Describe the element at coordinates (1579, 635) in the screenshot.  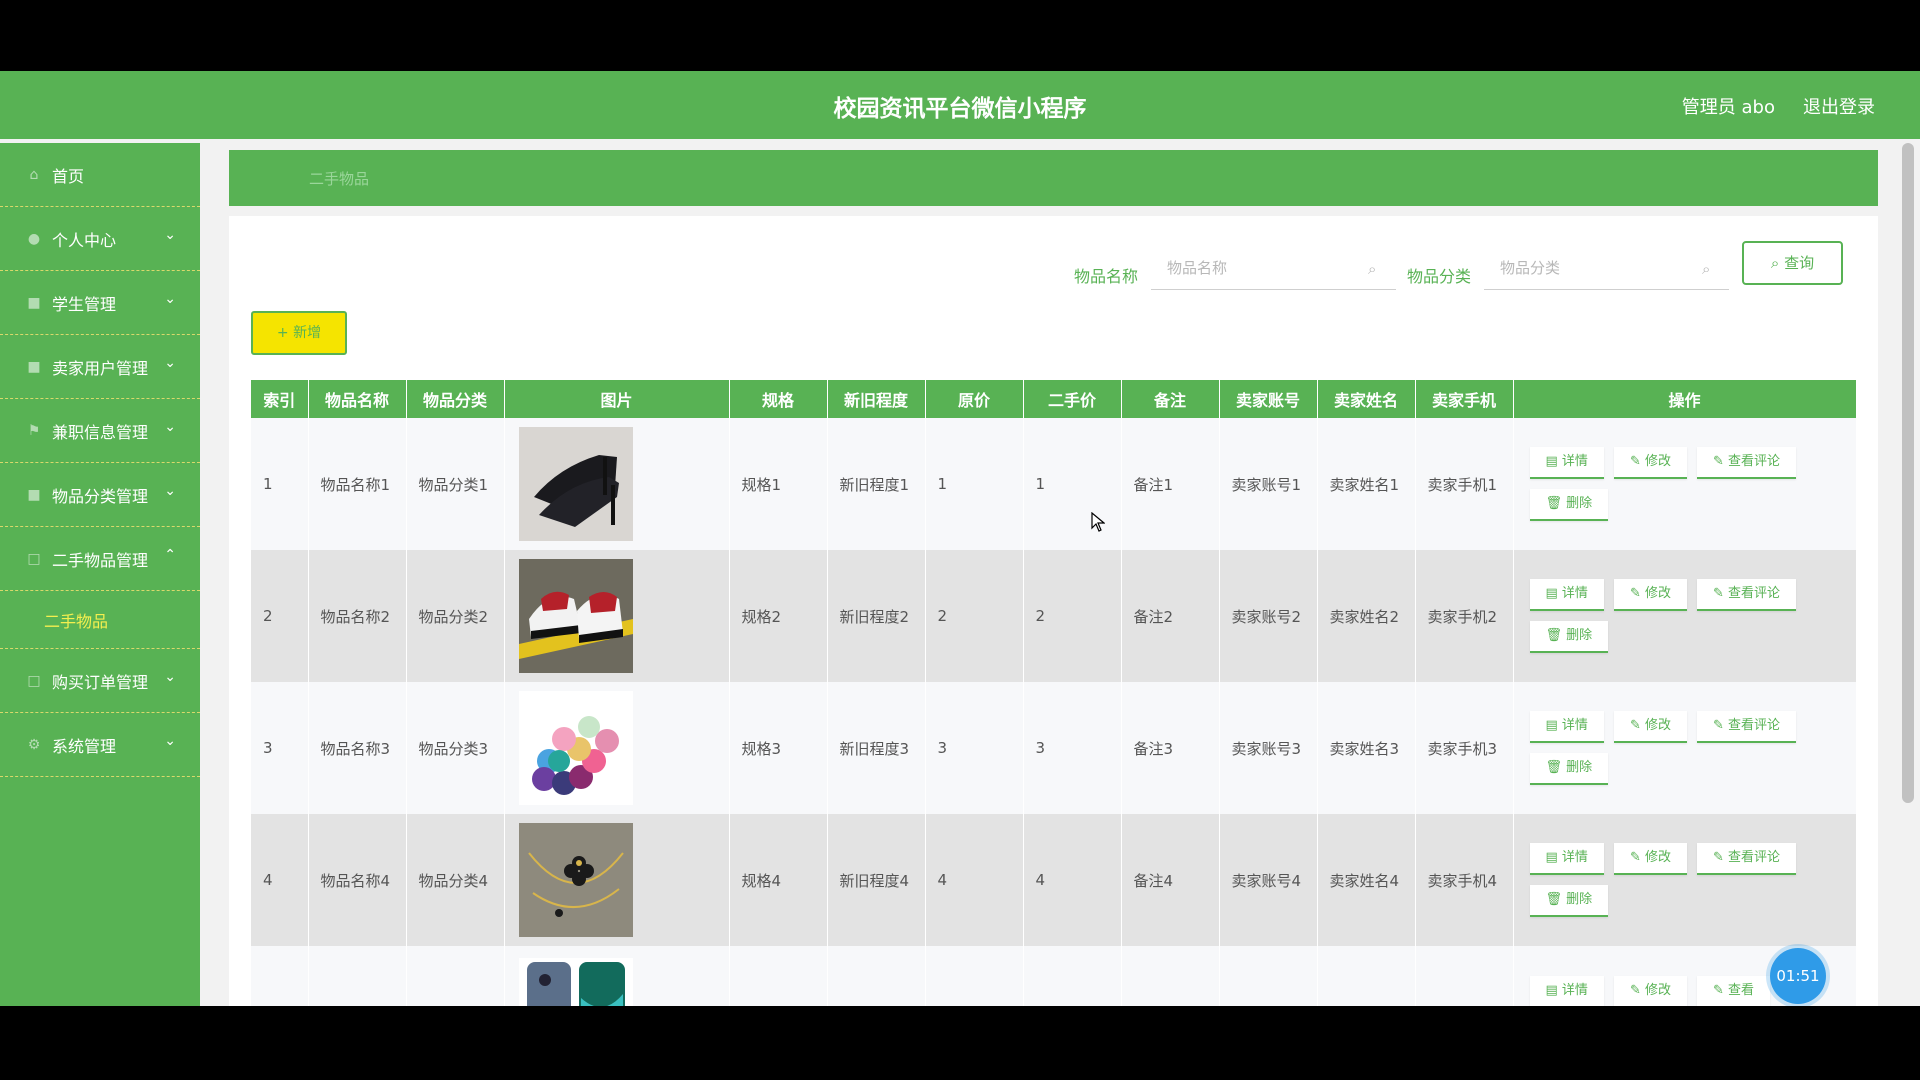
I see `delete-button-label: 删除` at that location.